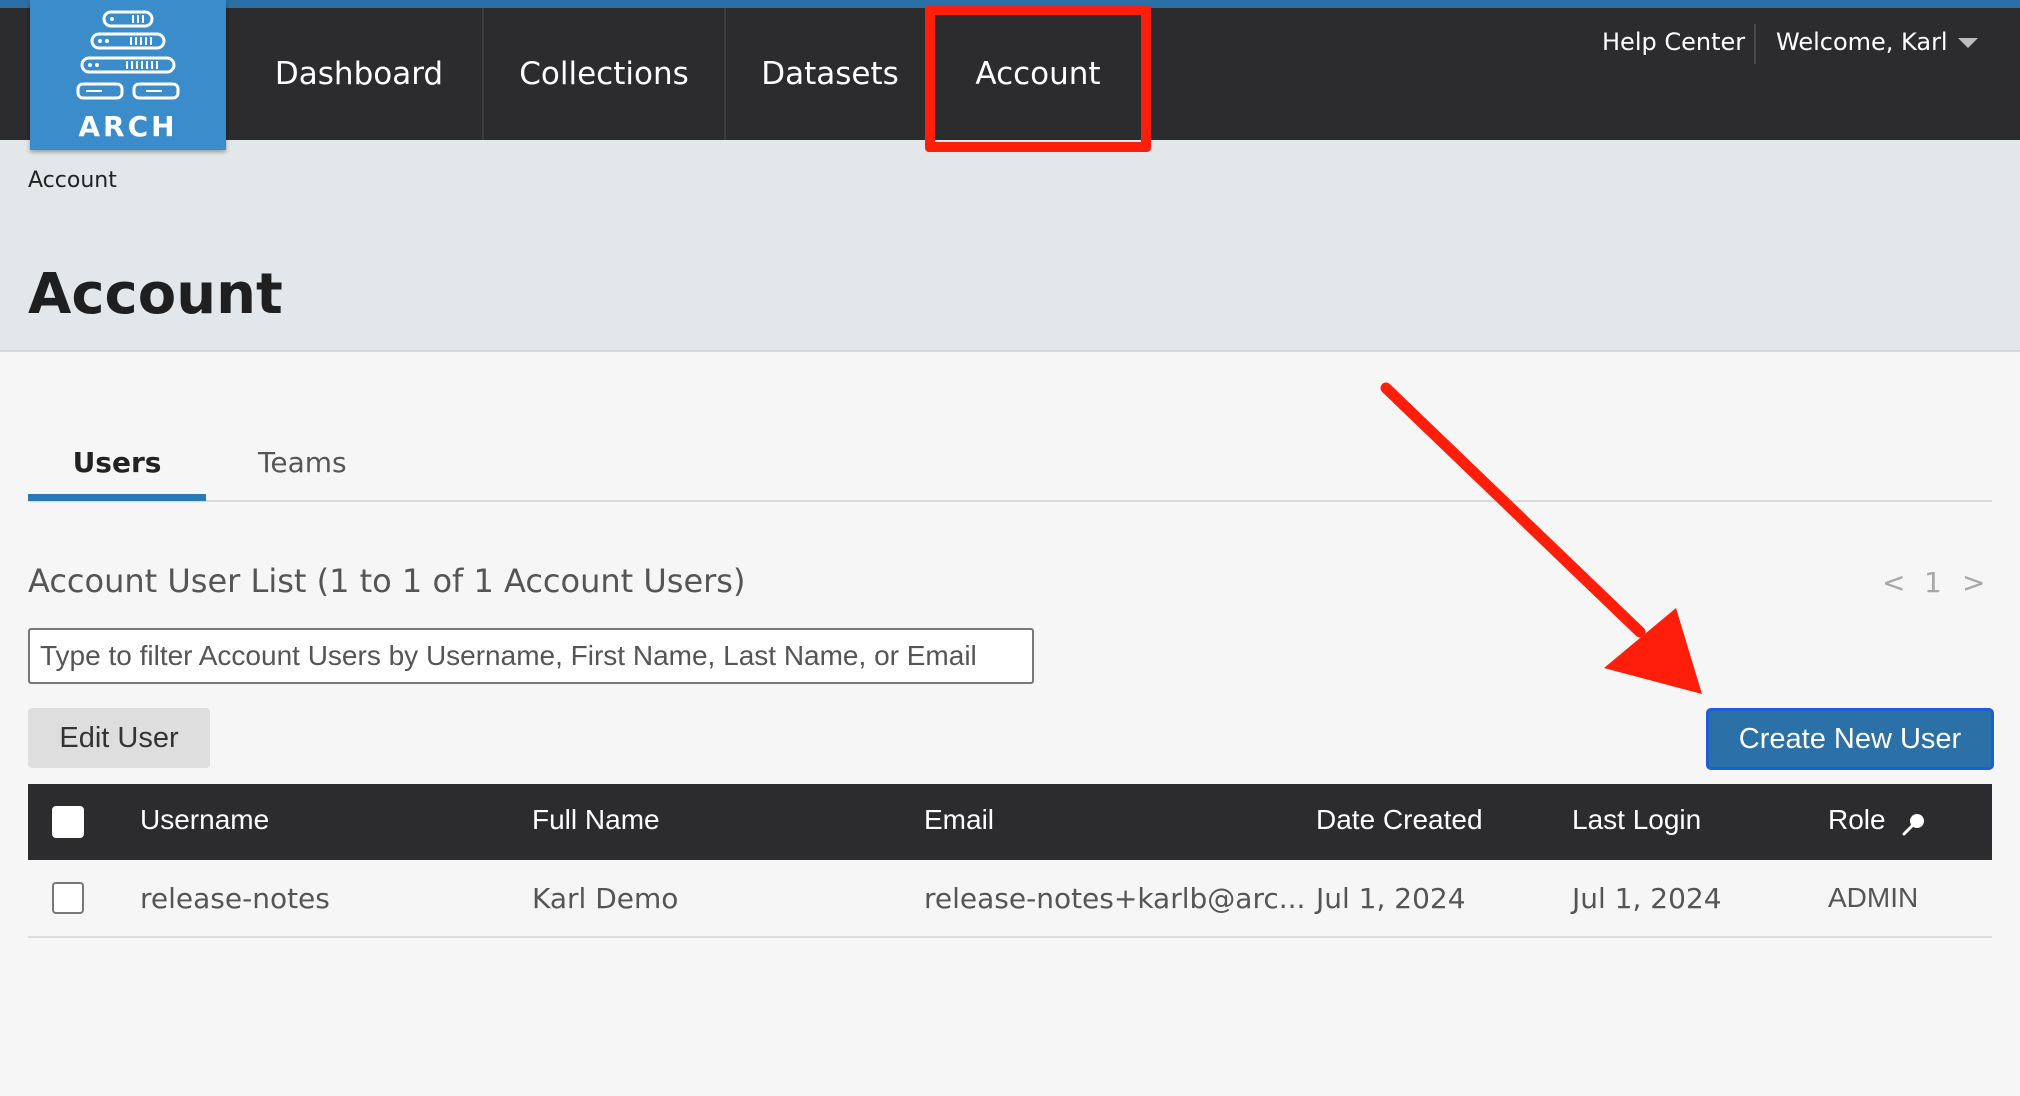  Describe the element at coordinates (1973, 582) in the screenshot. I see `pager-next: >` at that location.